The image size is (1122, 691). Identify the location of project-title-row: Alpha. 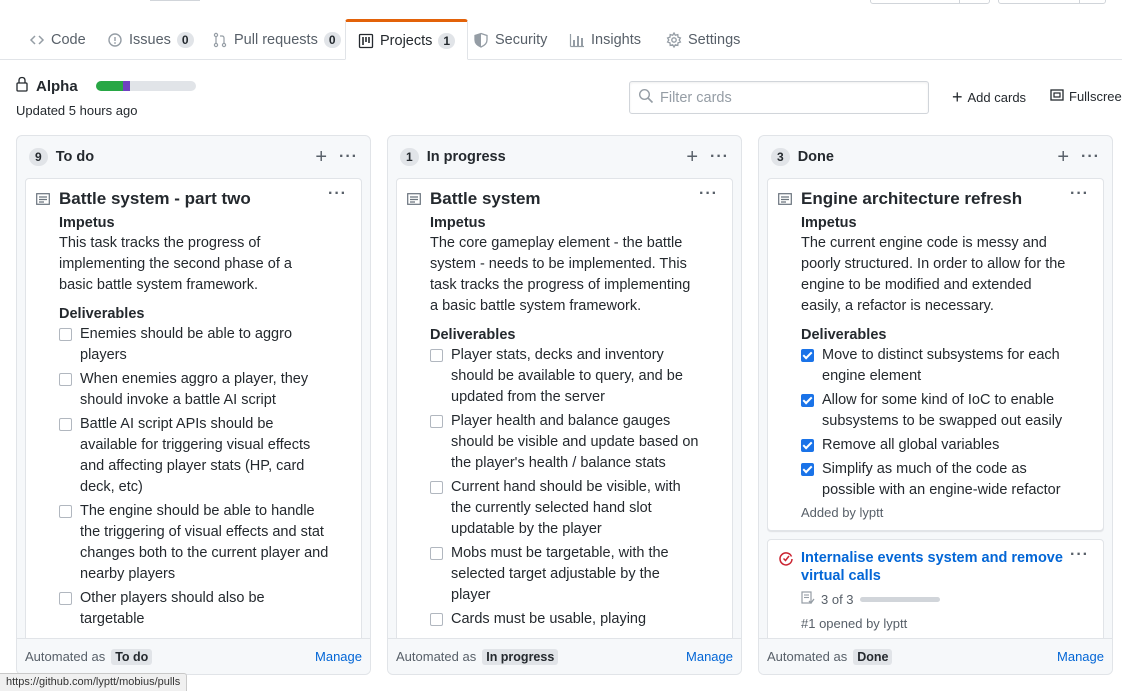
(106, 86).